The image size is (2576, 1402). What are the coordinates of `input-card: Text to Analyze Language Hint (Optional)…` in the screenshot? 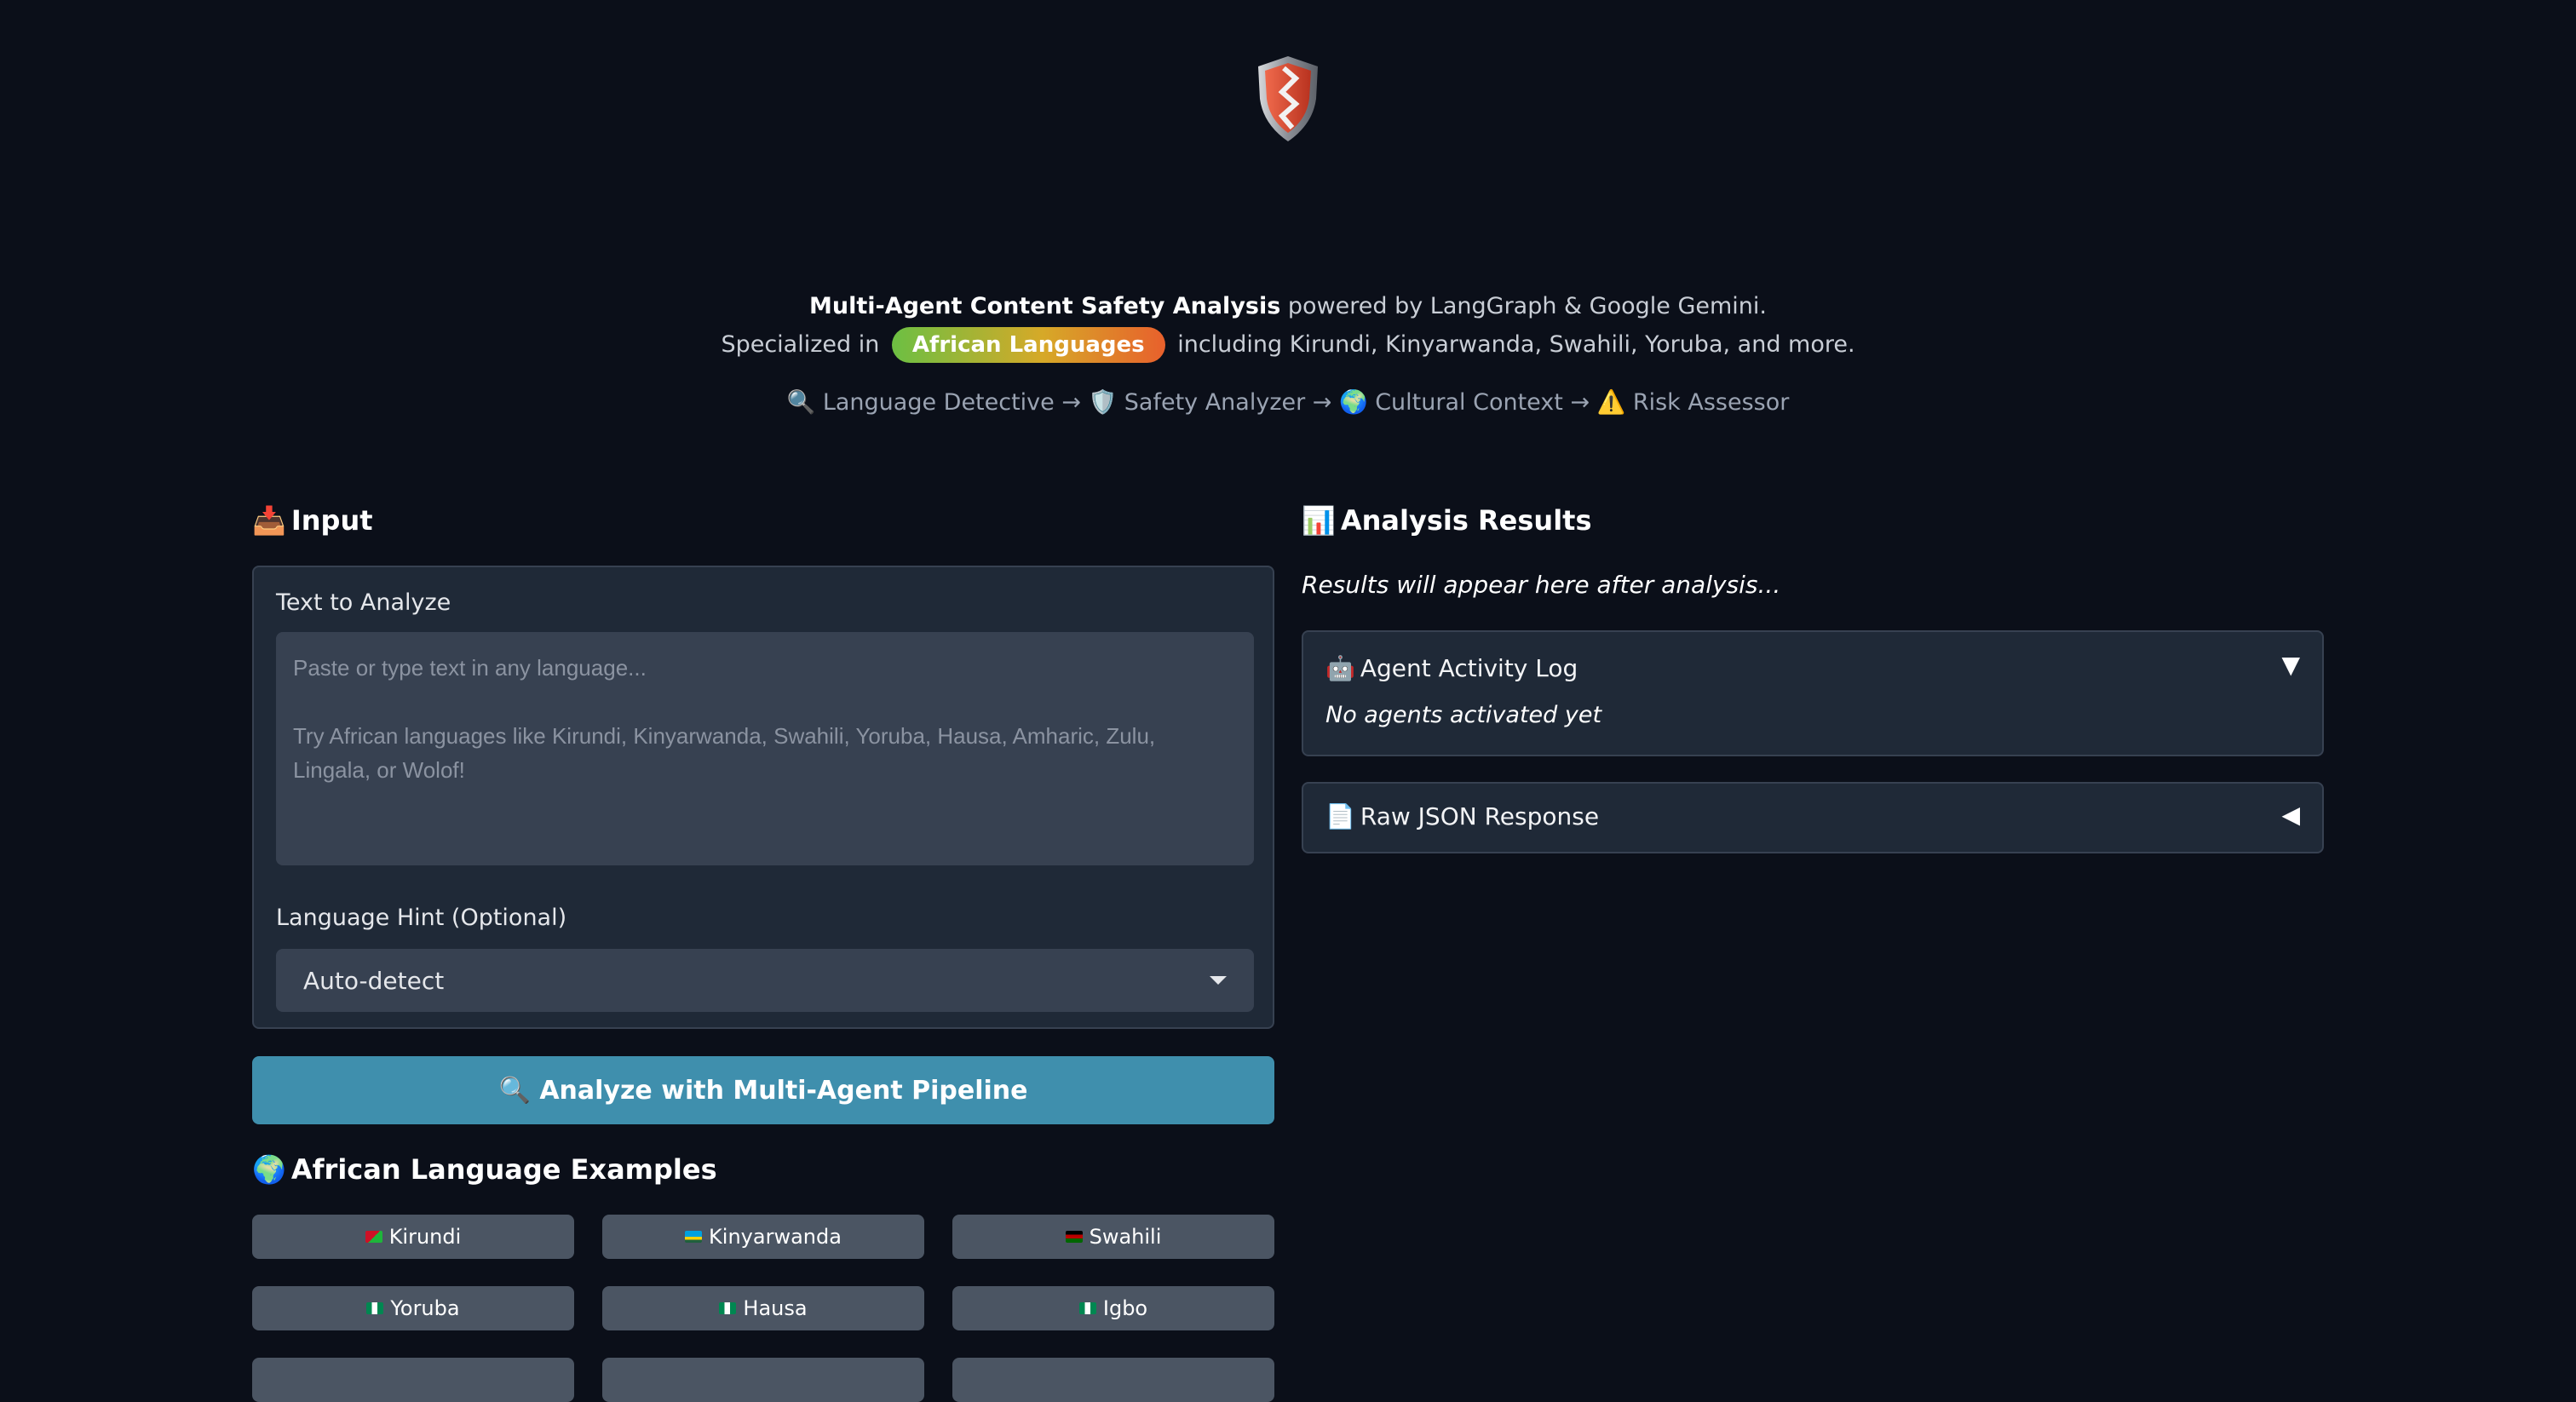 It's located at (763, 797).